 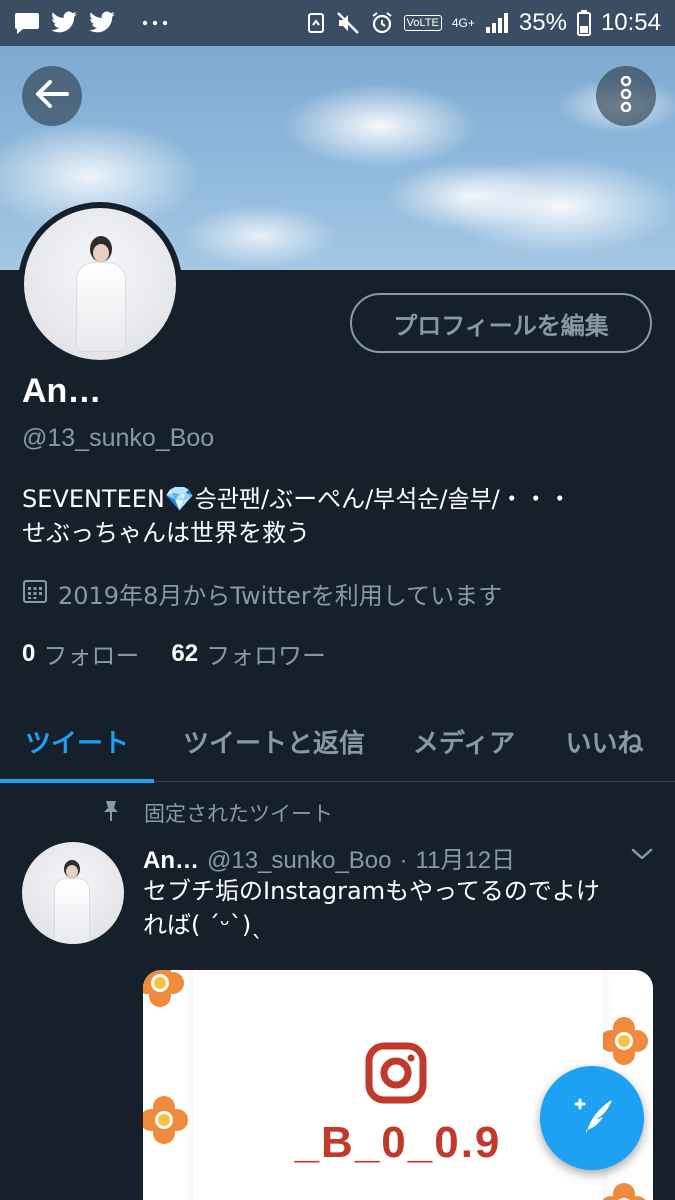 What do you see at coordinates (465, 860) in the screenshot?
I see `tweet-date: 11月12日` at bounding box center [465, 860].